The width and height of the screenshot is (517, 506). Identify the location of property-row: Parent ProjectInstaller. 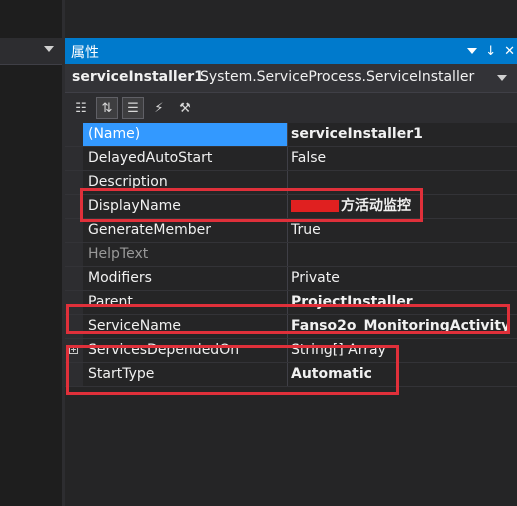
(291, 303).